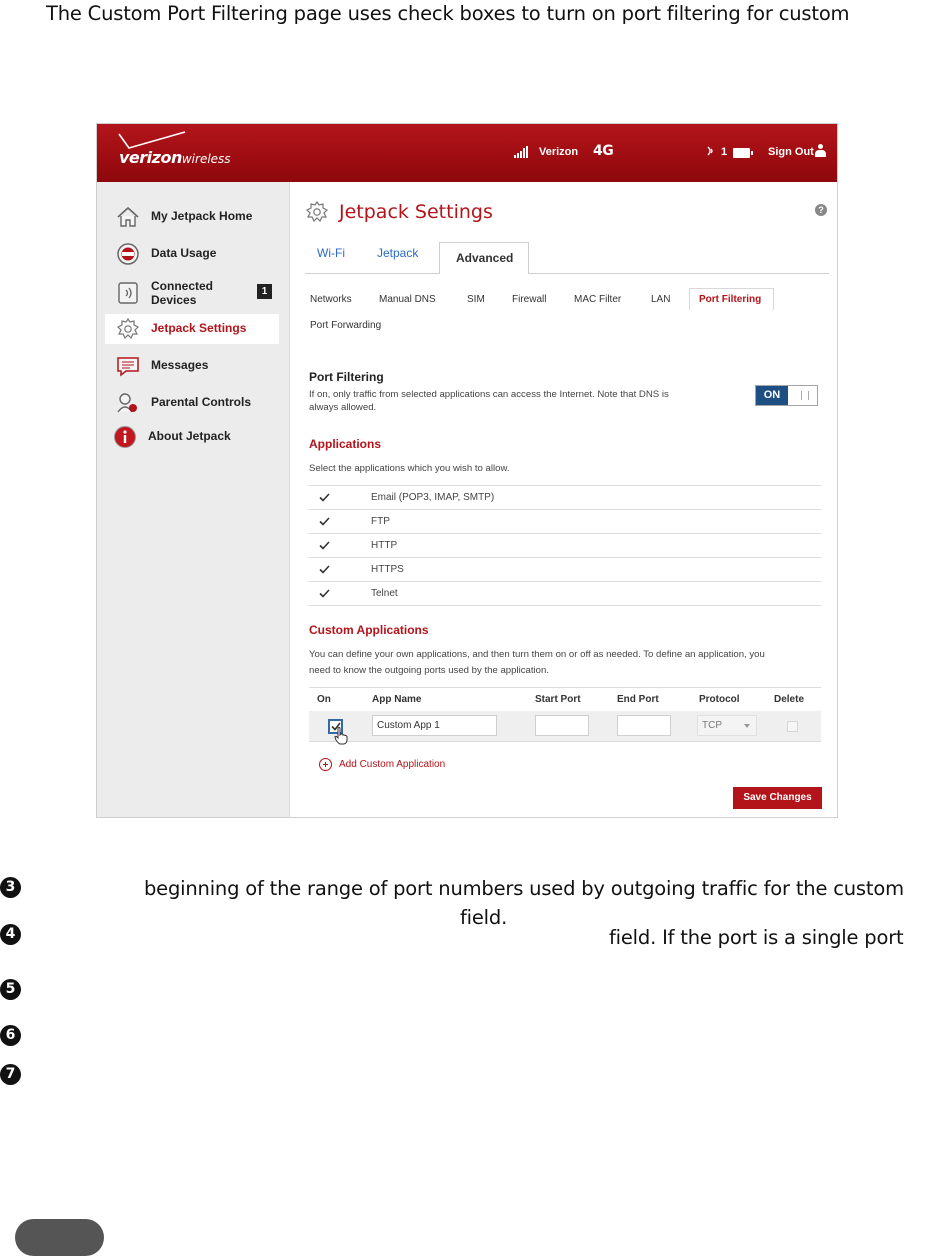  Describe the element at coordinates (343, 407) in the screenshot. I see `port-filtering-description-2: always allowed.` at that location.